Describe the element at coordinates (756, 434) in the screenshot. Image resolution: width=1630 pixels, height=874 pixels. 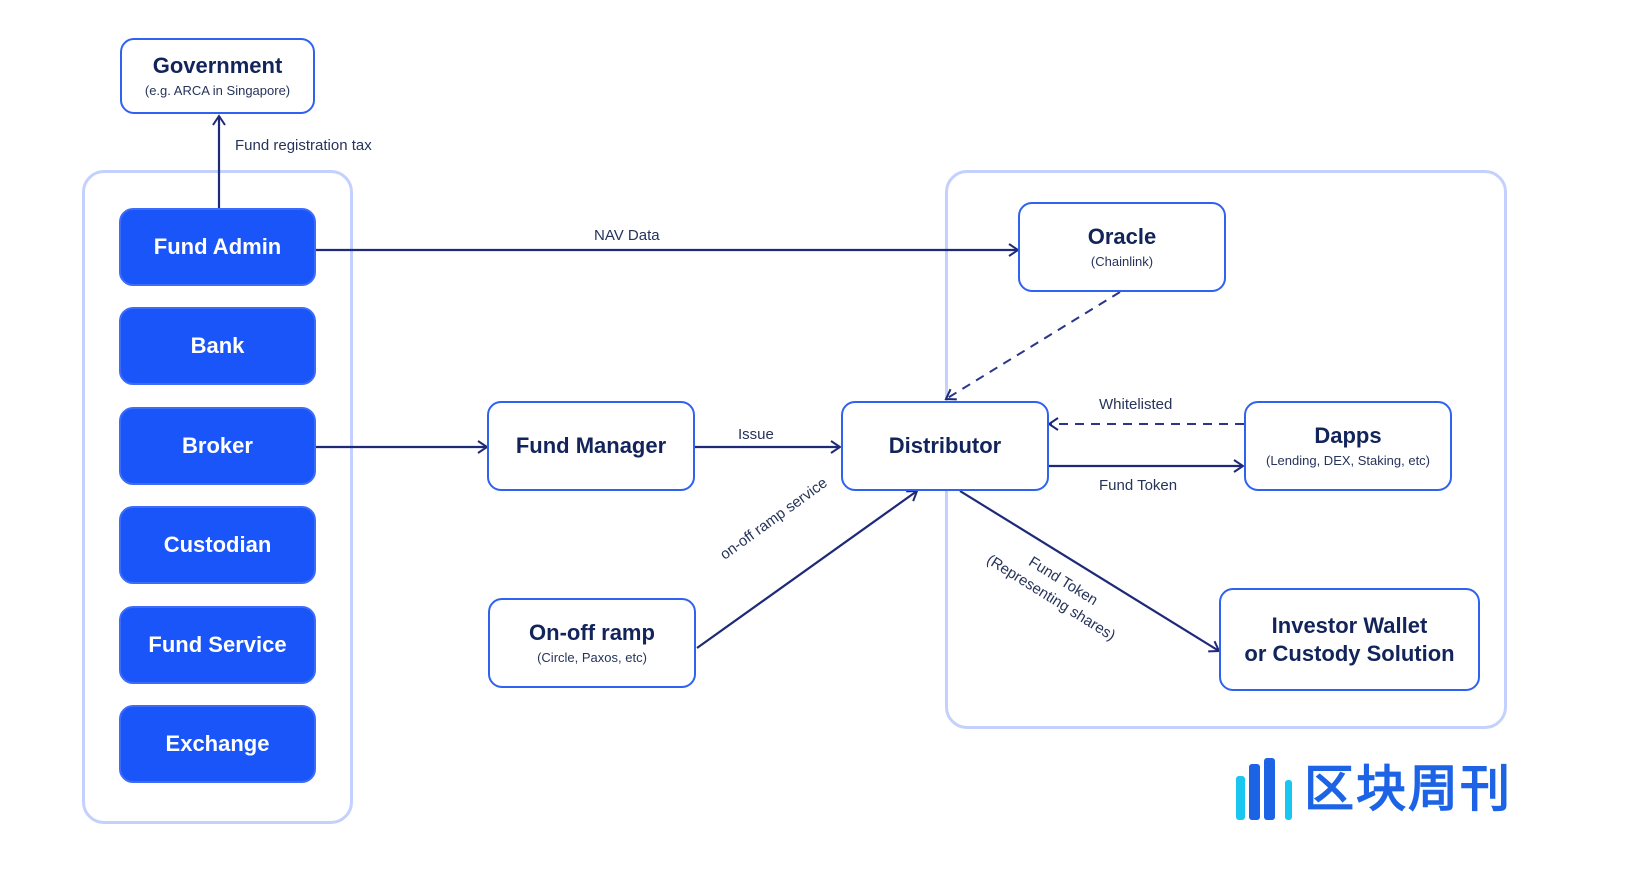
I see `label-issue: Issue` at that location.